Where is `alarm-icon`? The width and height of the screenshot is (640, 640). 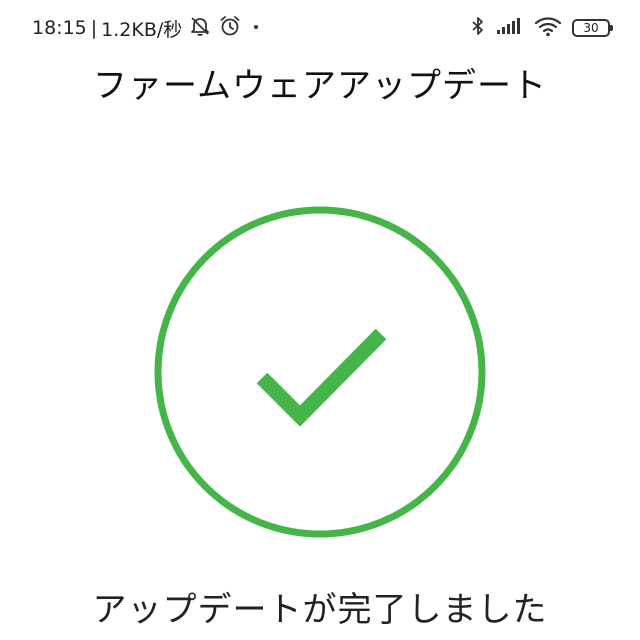
alarm-icon is located at coordinates (230, 28).